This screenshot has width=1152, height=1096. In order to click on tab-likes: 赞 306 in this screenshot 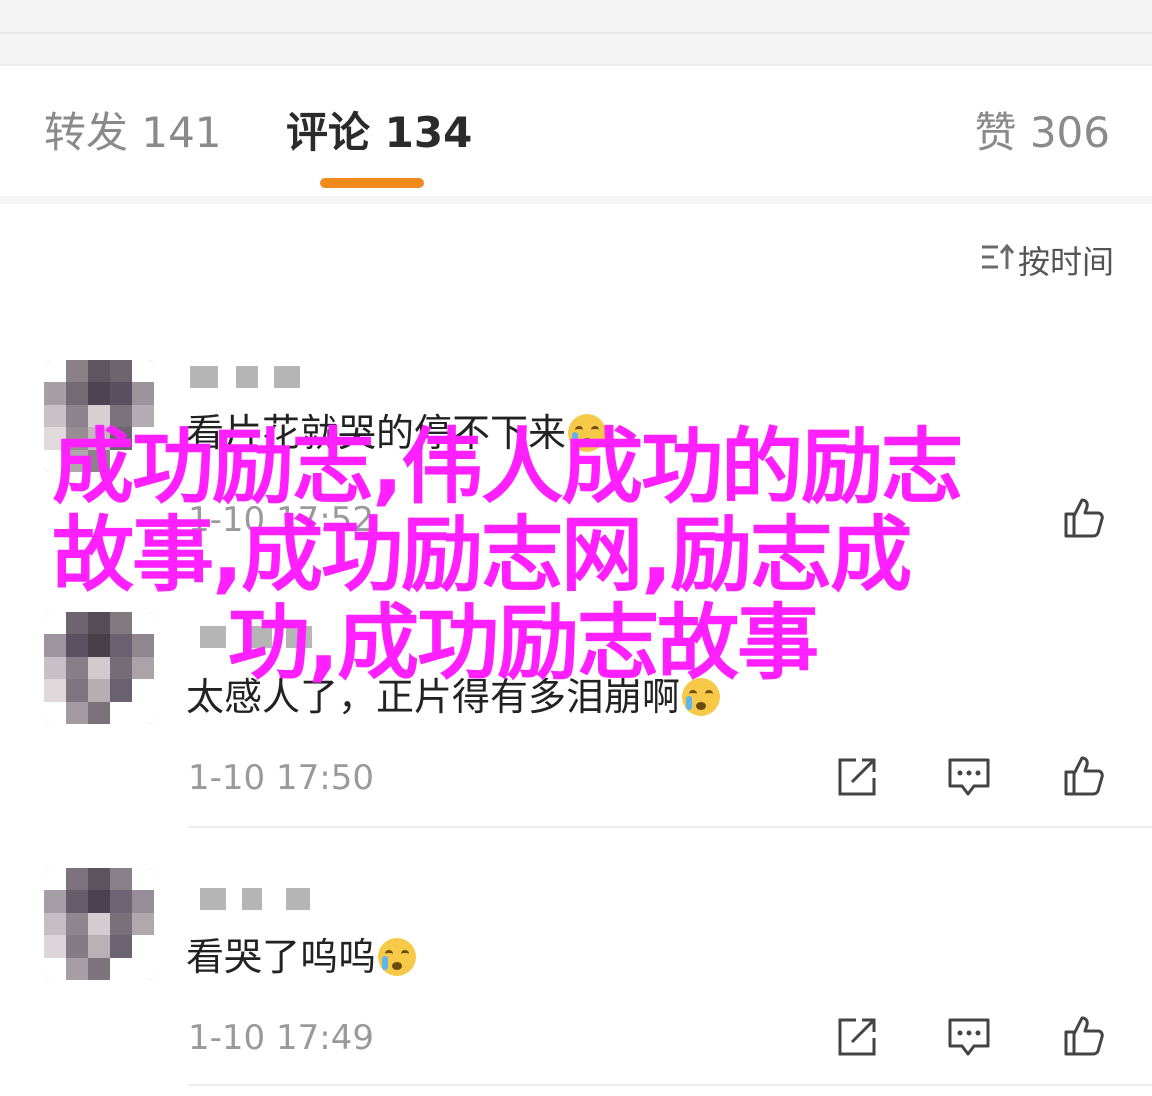, I will do `click(1042, 133)`.